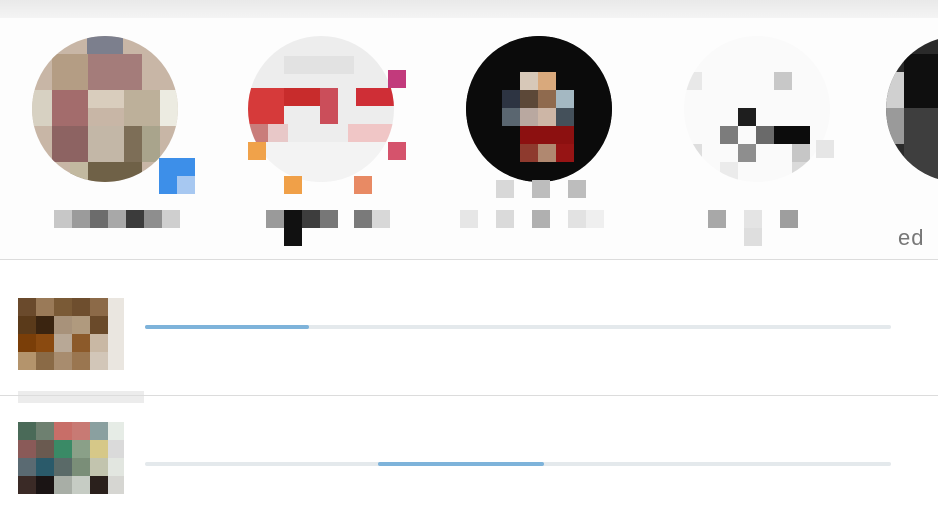 Image resolution: width=938 pixels, height=530 pixels. Describe the element at coordinates (177, 176) in the screenshot. I see `blue-square-badge-icon` at that location.